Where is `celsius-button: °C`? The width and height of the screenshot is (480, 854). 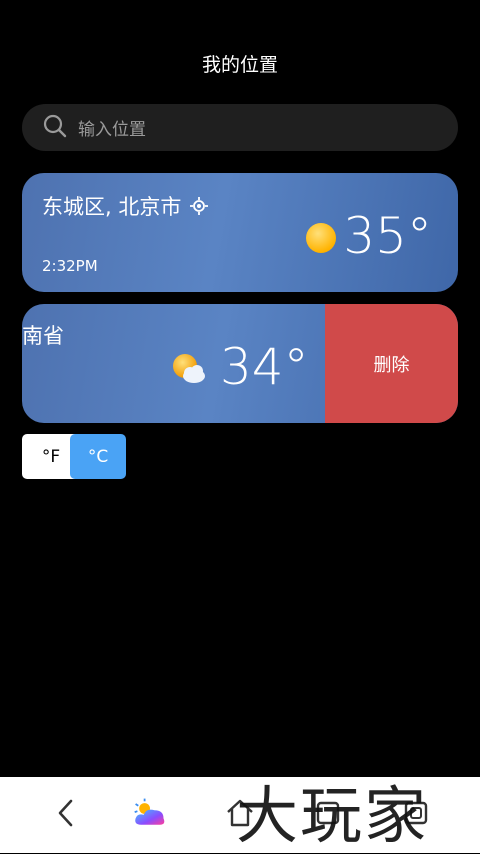 celsius-button: °C is located at coordinates (98, 456).